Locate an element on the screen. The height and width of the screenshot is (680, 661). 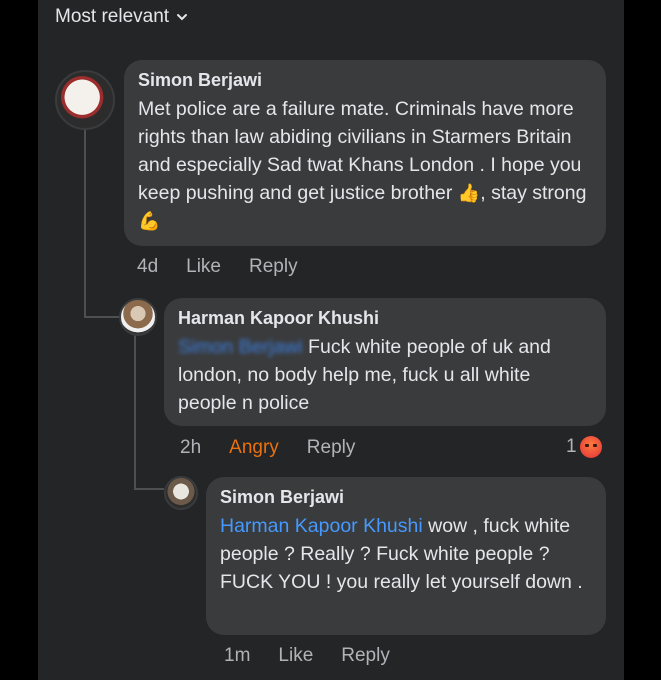
chevron-down-icon is located at coordinates (182, 17).